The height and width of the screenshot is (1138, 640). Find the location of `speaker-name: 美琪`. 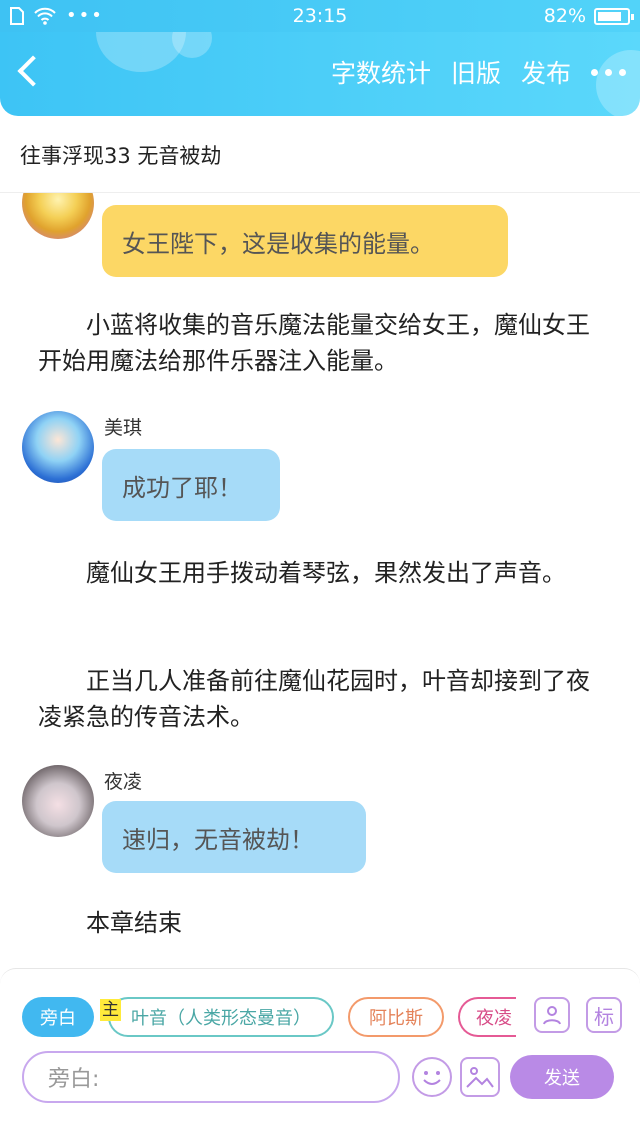

speaker-name: 美琪 is located at coordinates (123, 428).